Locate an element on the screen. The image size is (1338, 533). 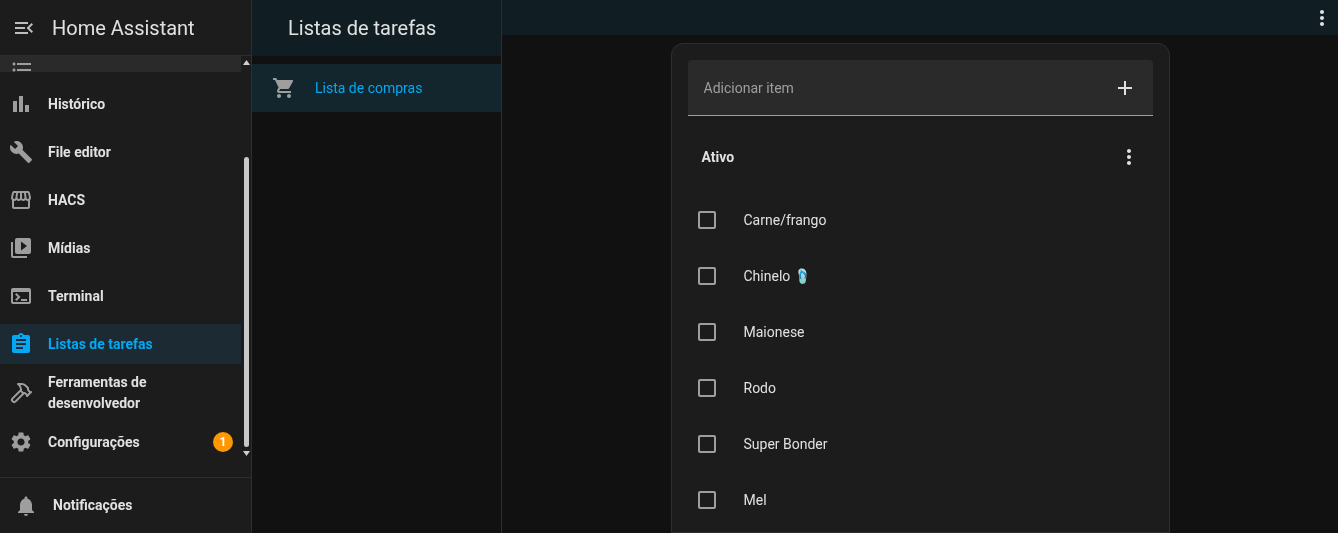
cart-icon is located at coordinates (284, 88).